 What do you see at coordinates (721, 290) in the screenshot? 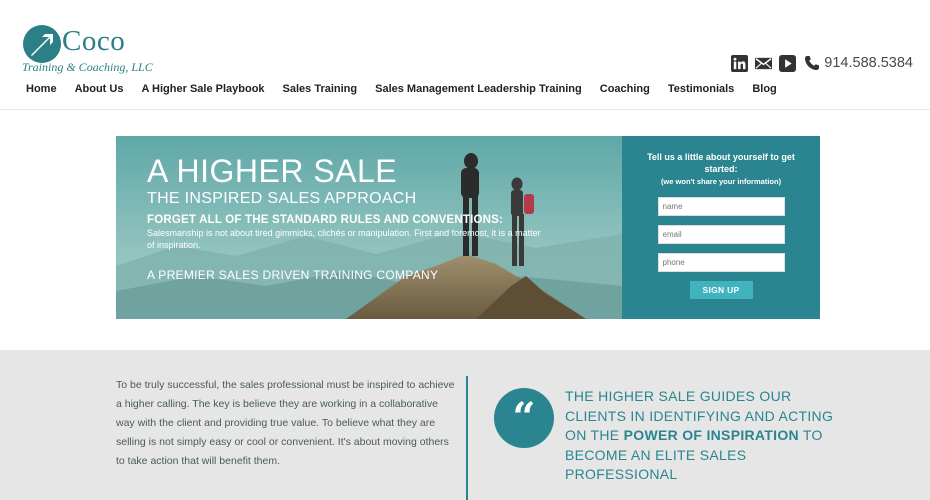
I see `signup-button: SIGN UP` at bounding box center [721, 290].